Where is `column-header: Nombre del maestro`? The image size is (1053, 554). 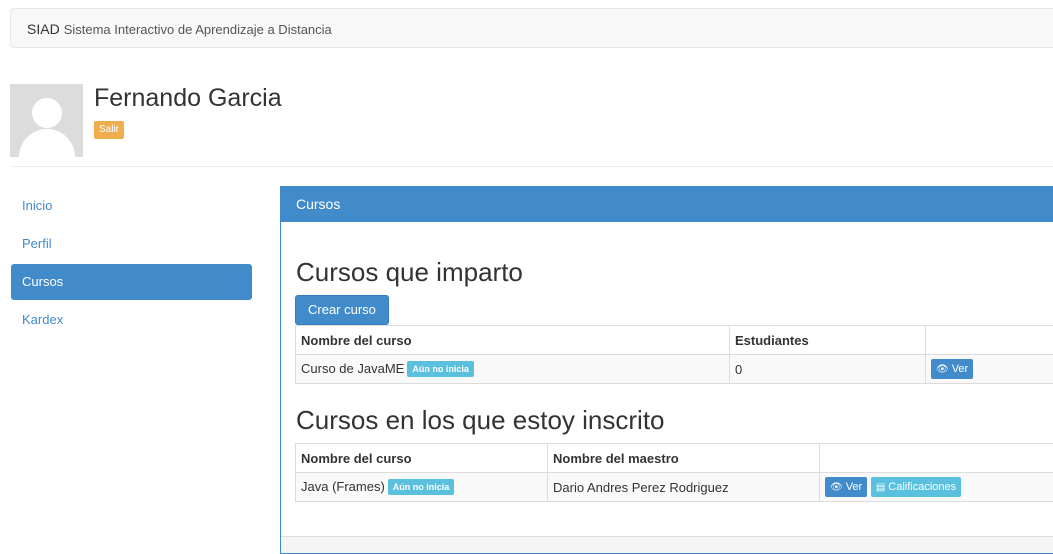
column-header: Nombre del maestro is located at coordinates (683, 458).